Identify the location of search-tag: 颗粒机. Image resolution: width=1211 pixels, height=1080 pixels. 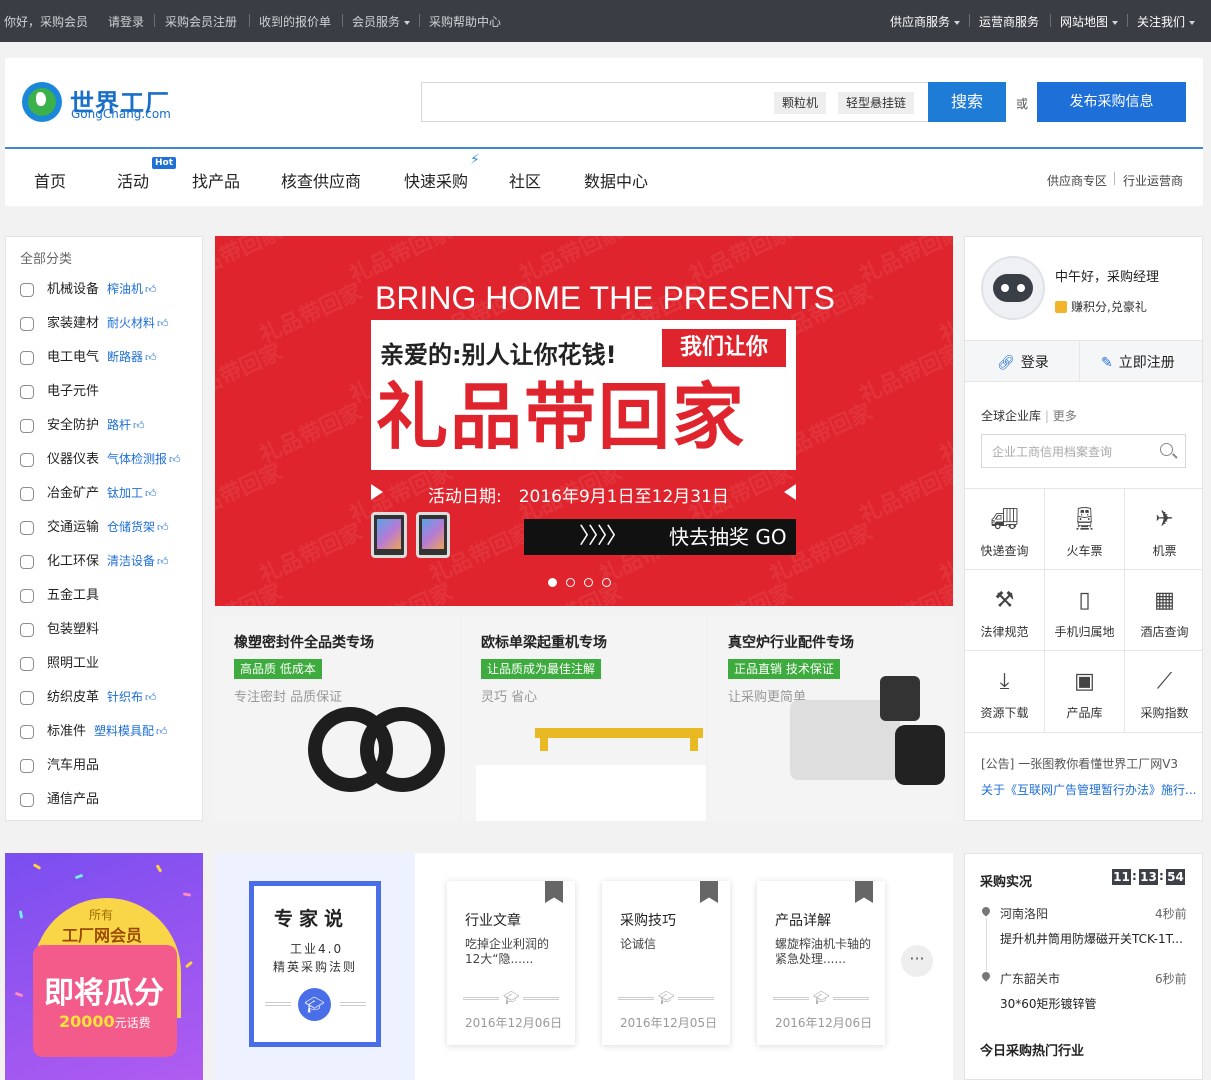
(800, 103).